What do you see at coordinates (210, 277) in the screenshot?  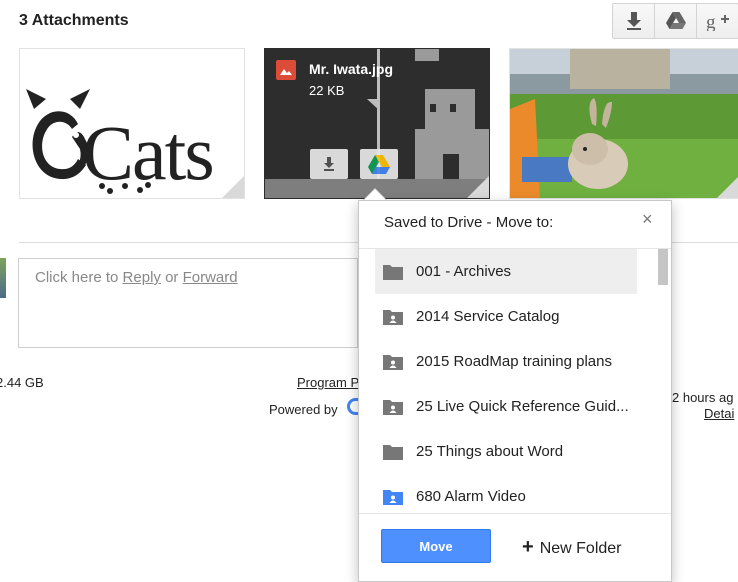 I see `forward-link: Forward` at bounding box center [210, 277].